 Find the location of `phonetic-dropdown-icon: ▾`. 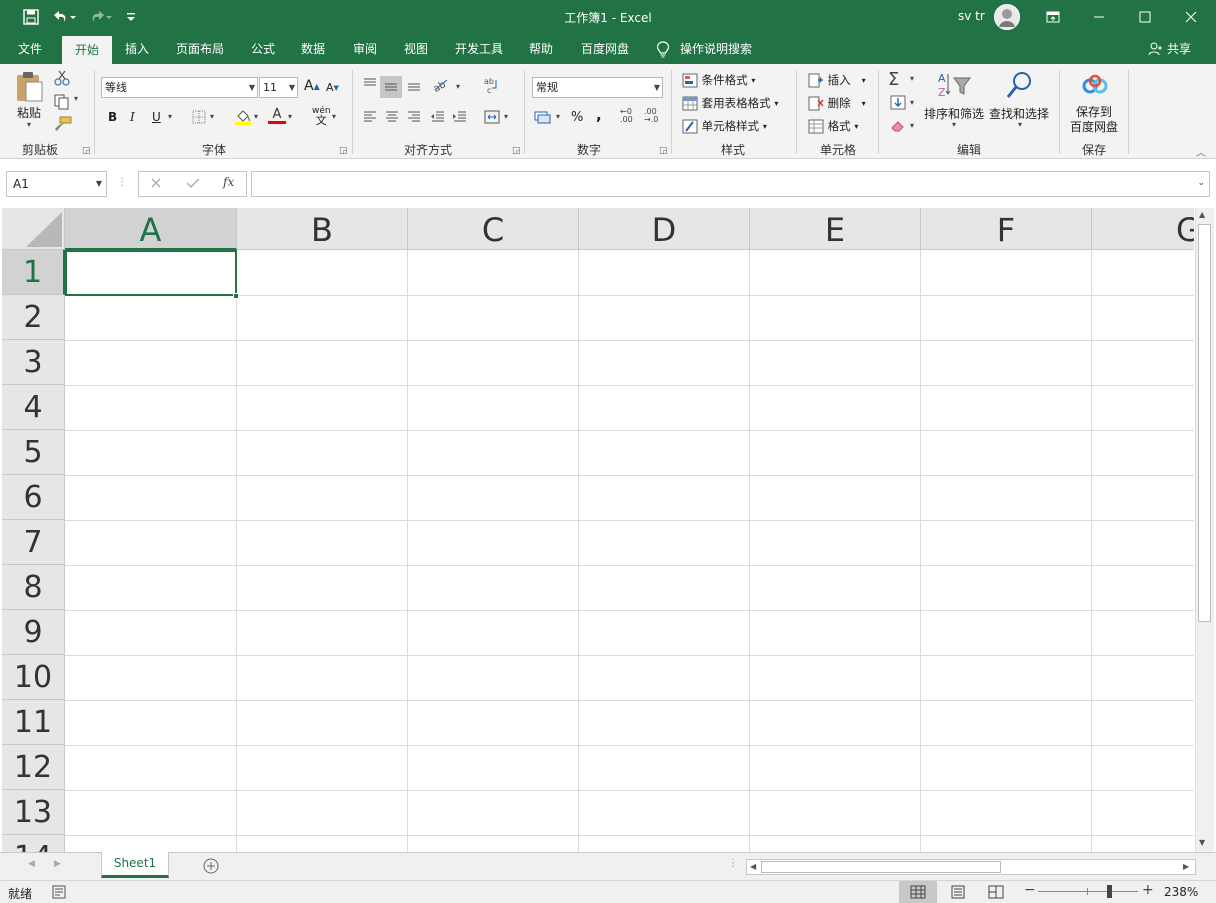

phonetic-dropdown-icon: ▾ is located at coordinates (334, 116).